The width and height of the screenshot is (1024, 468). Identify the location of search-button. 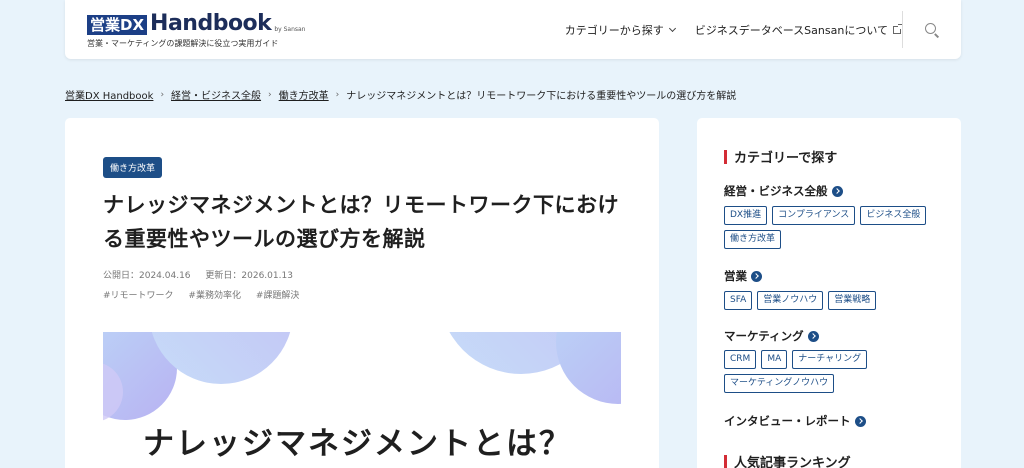
(932, 30).